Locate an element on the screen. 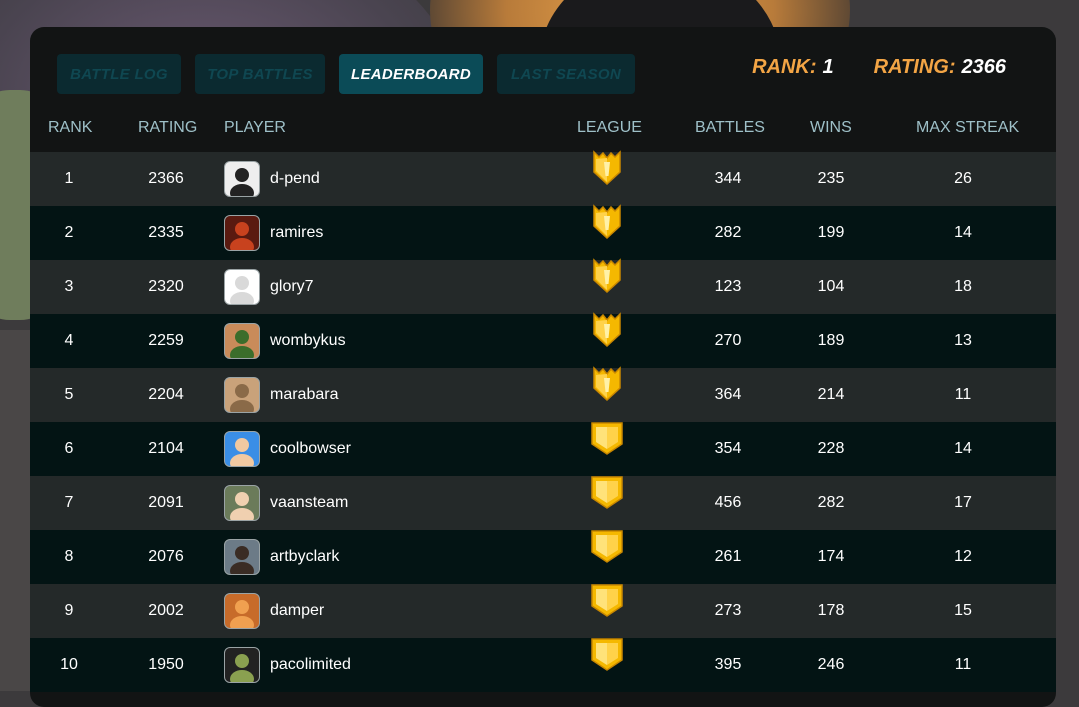 This screenshot has height=707, width=1079. wins-cell: 214 is located at coordinates (831, 394).